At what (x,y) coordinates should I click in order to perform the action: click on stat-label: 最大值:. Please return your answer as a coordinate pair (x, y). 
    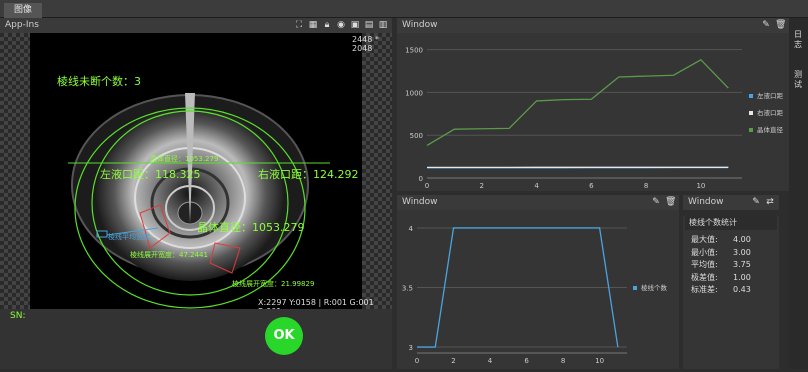
    Looking at the image, I should click on (712, 240).